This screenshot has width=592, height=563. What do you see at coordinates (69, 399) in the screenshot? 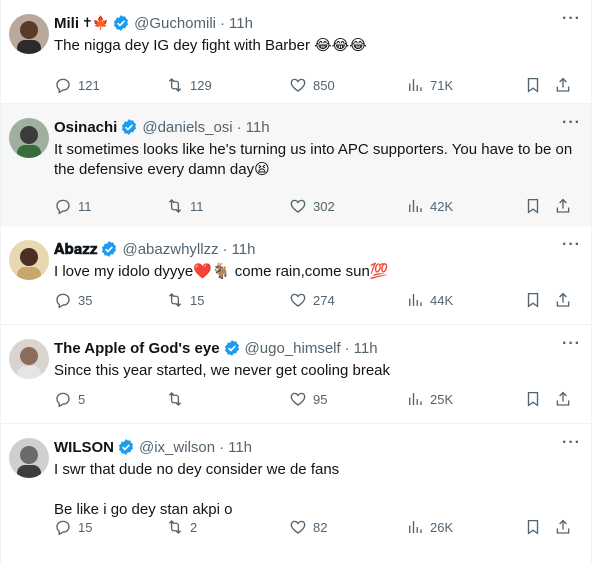
I see `reply-button: 5` at bounding box center [69, 399].